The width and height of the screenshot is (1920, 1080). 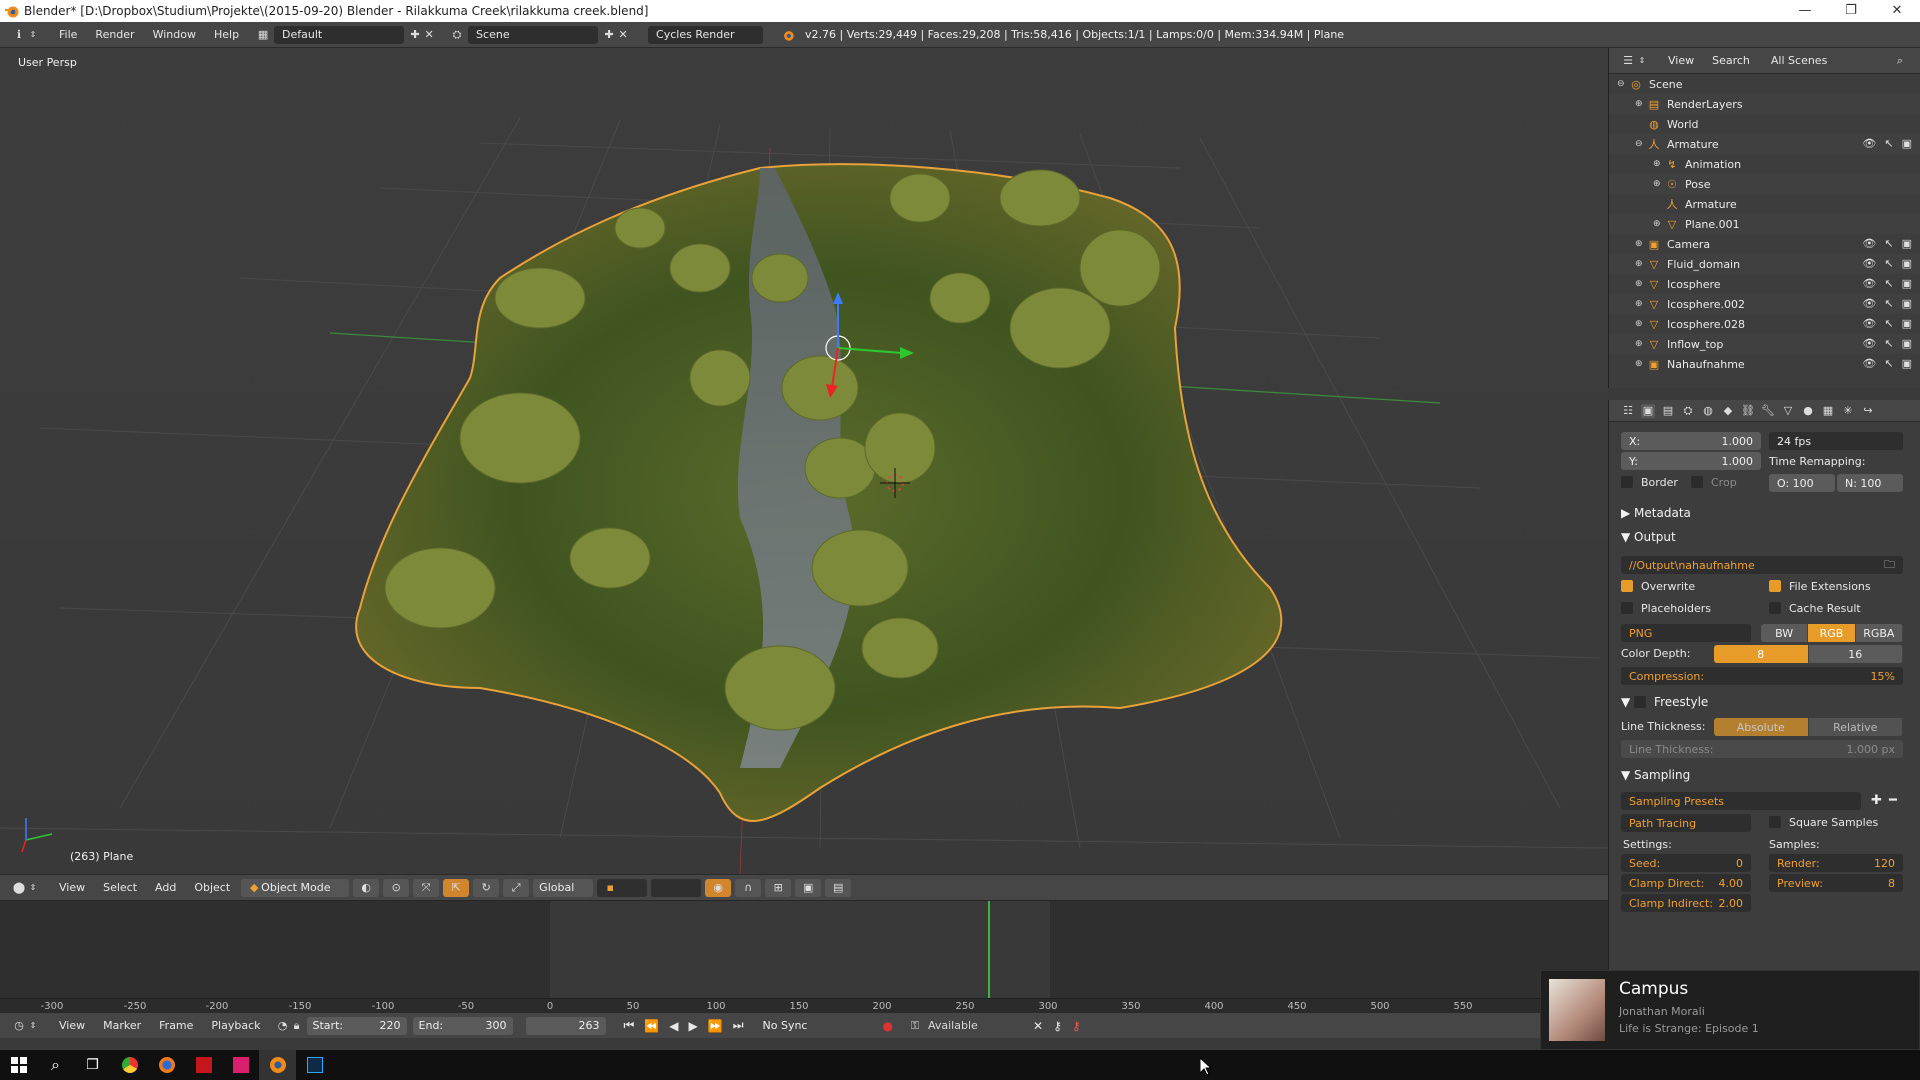 I want to click on color-depth-8: 8, so click(x=1761, y=654).